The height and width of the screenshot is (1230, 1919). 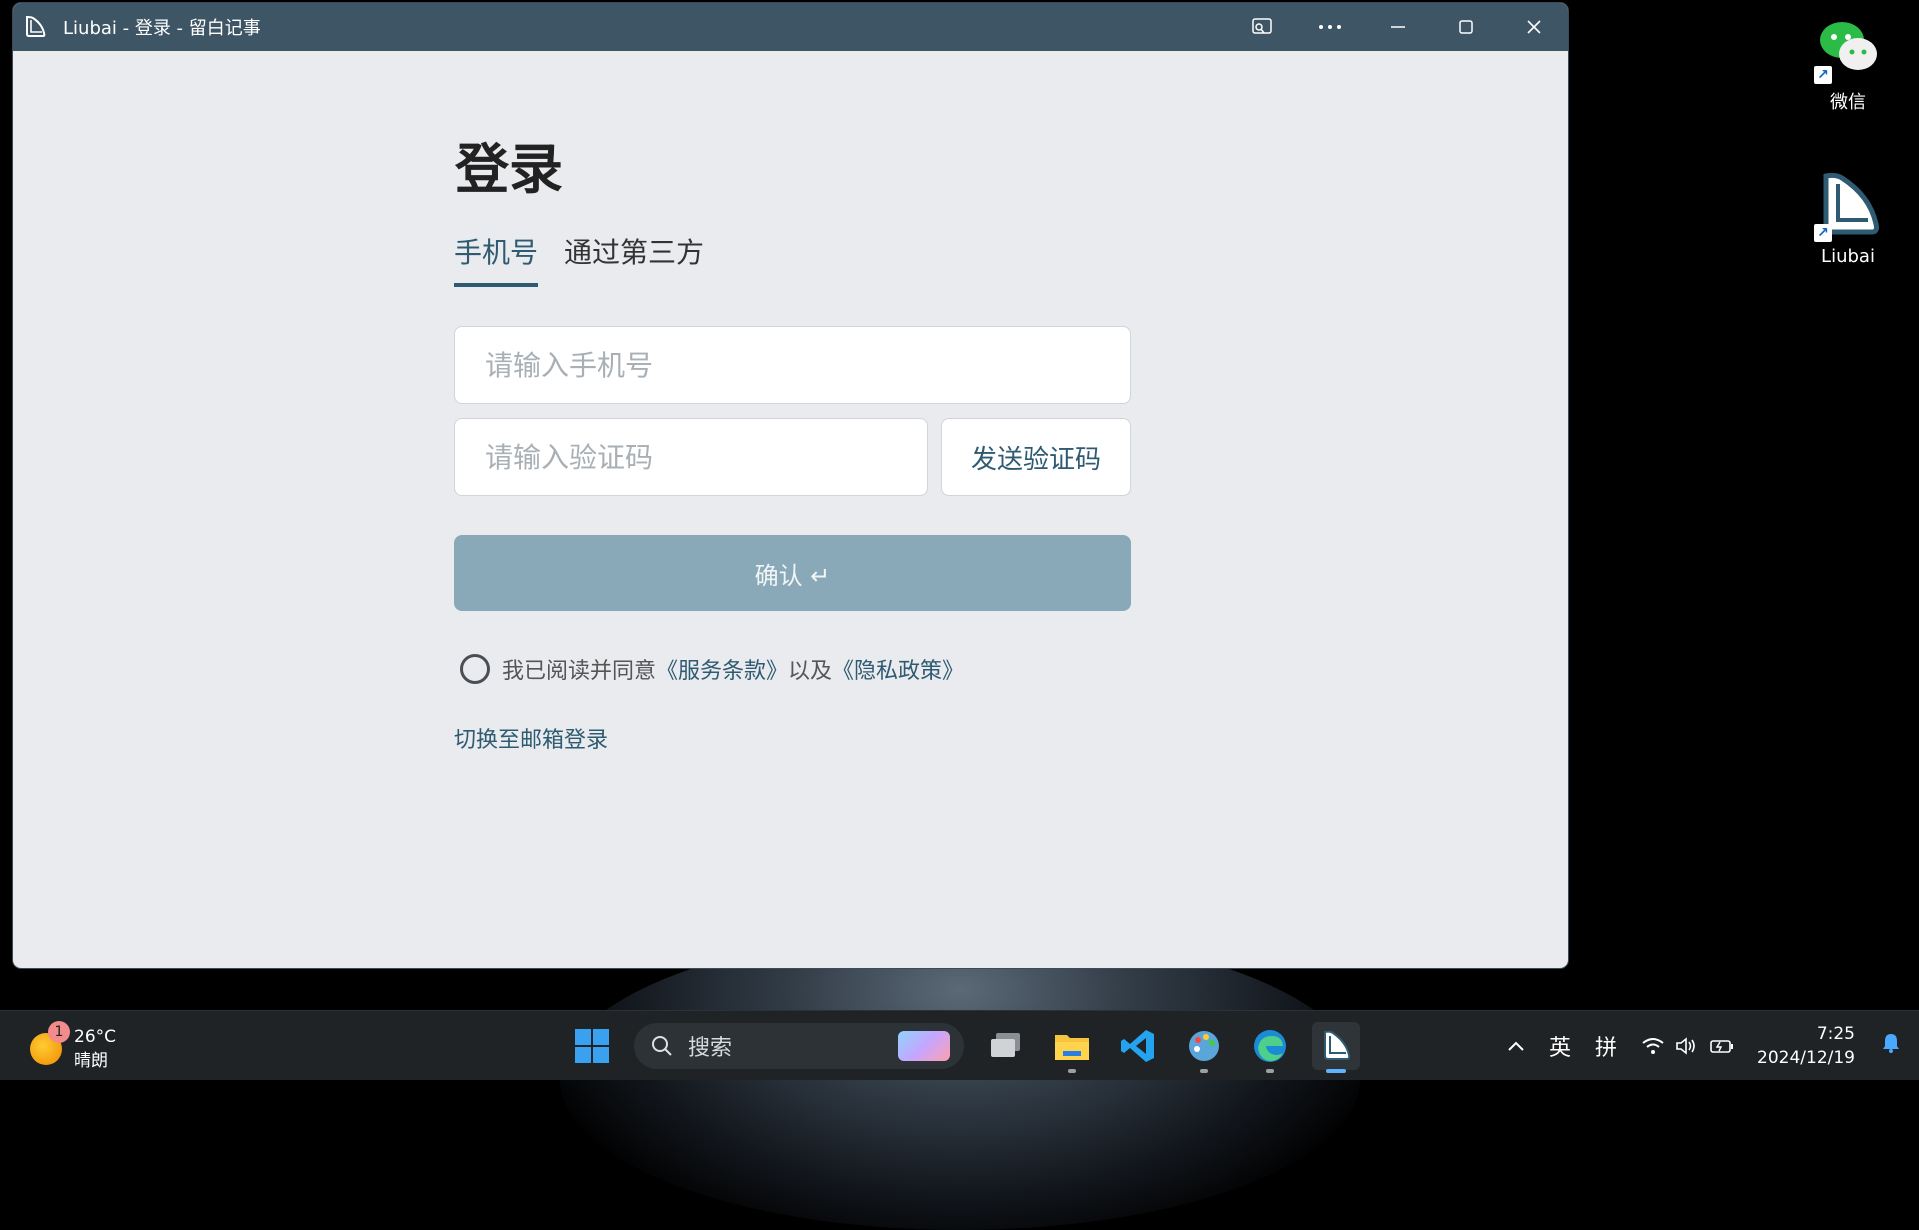 What do you see at coordinates (1806, 1046) in the screenshot?
I see `clock: 7:25 2024/12/19` at bounding box center [1806, 1046].